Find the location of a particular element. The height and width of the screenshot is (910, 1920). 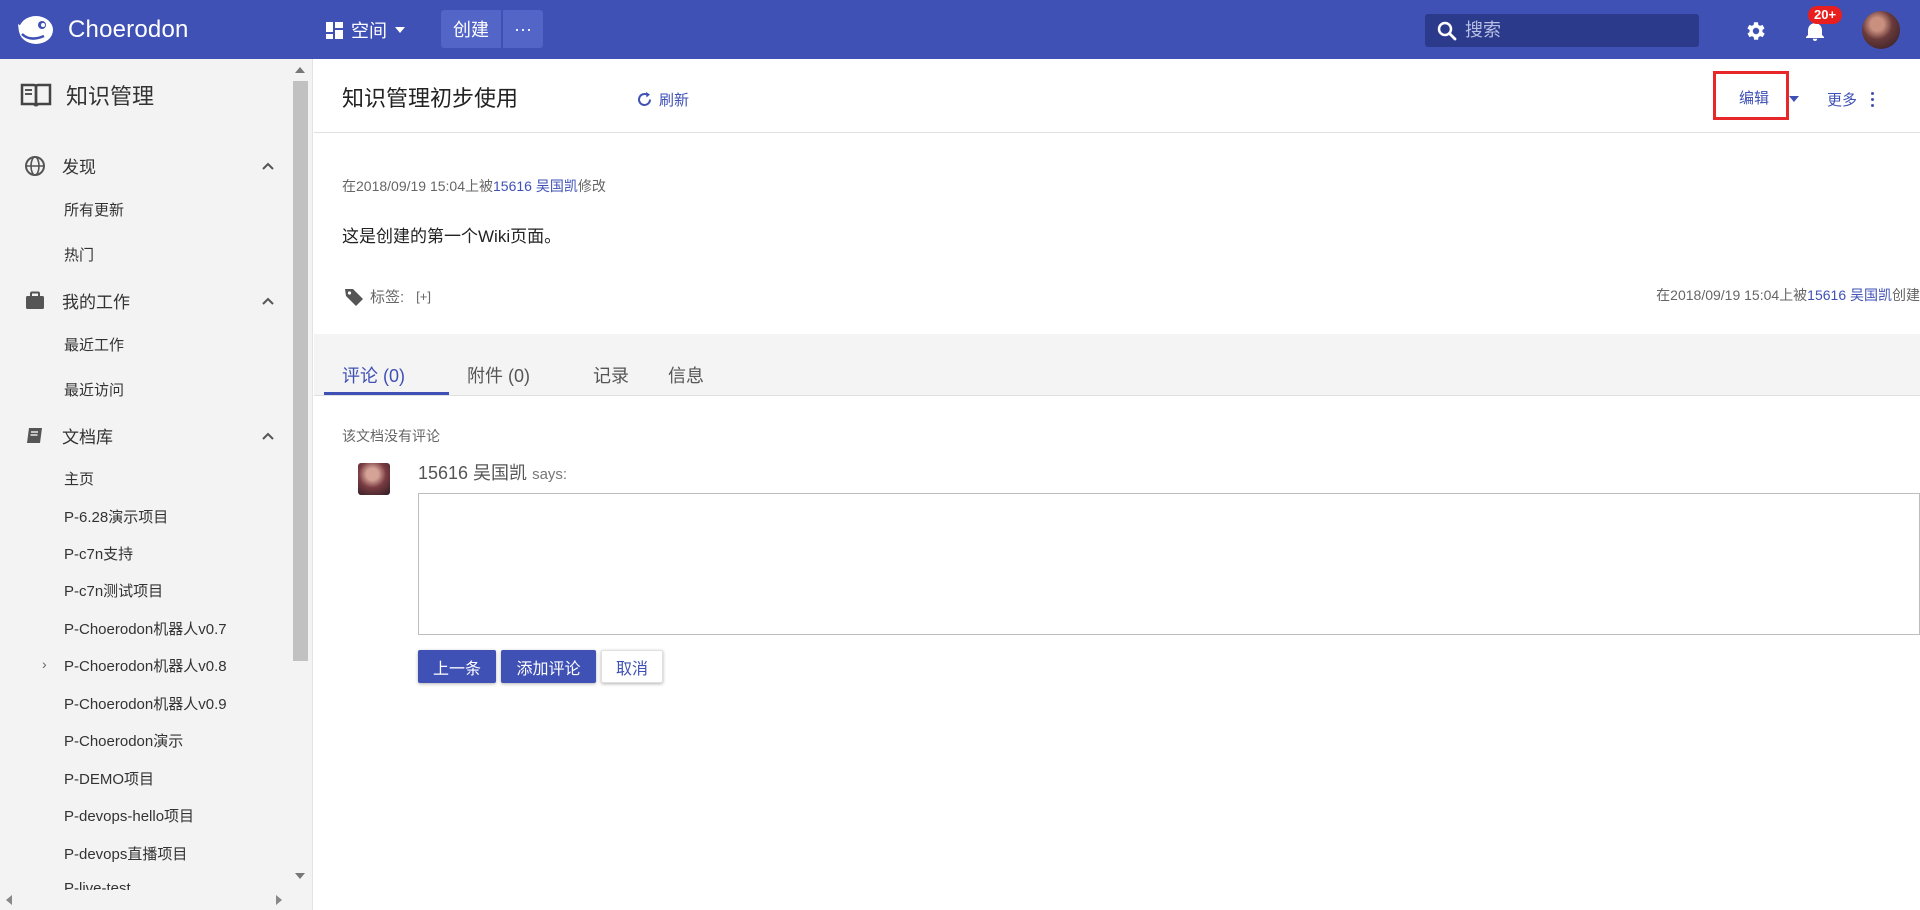

sidebar-item-library: P-devops-hello项目 is located at coordinates (129, 815).